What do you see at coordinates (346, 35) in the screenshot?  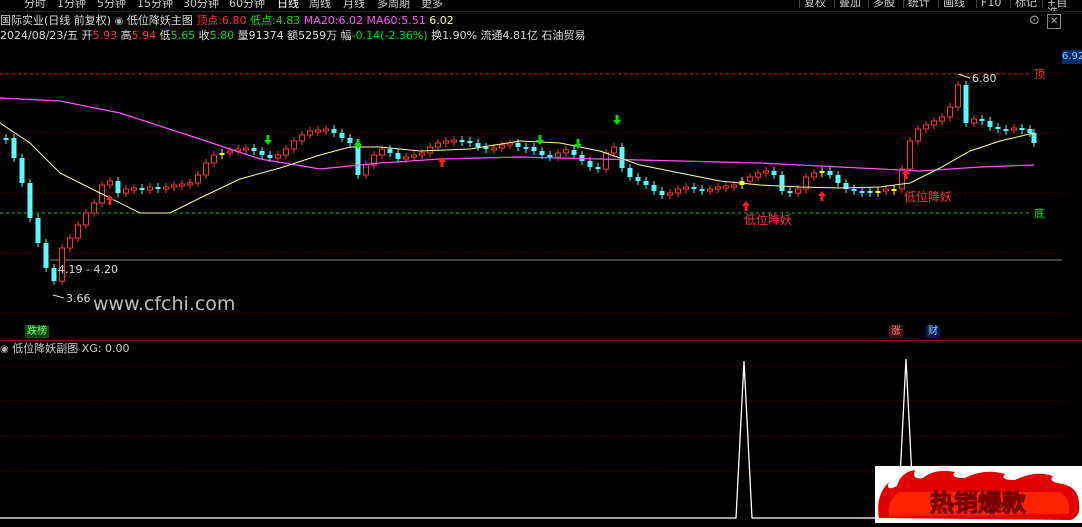 I see `change-label: 幅` at bounding box center [346, 35].